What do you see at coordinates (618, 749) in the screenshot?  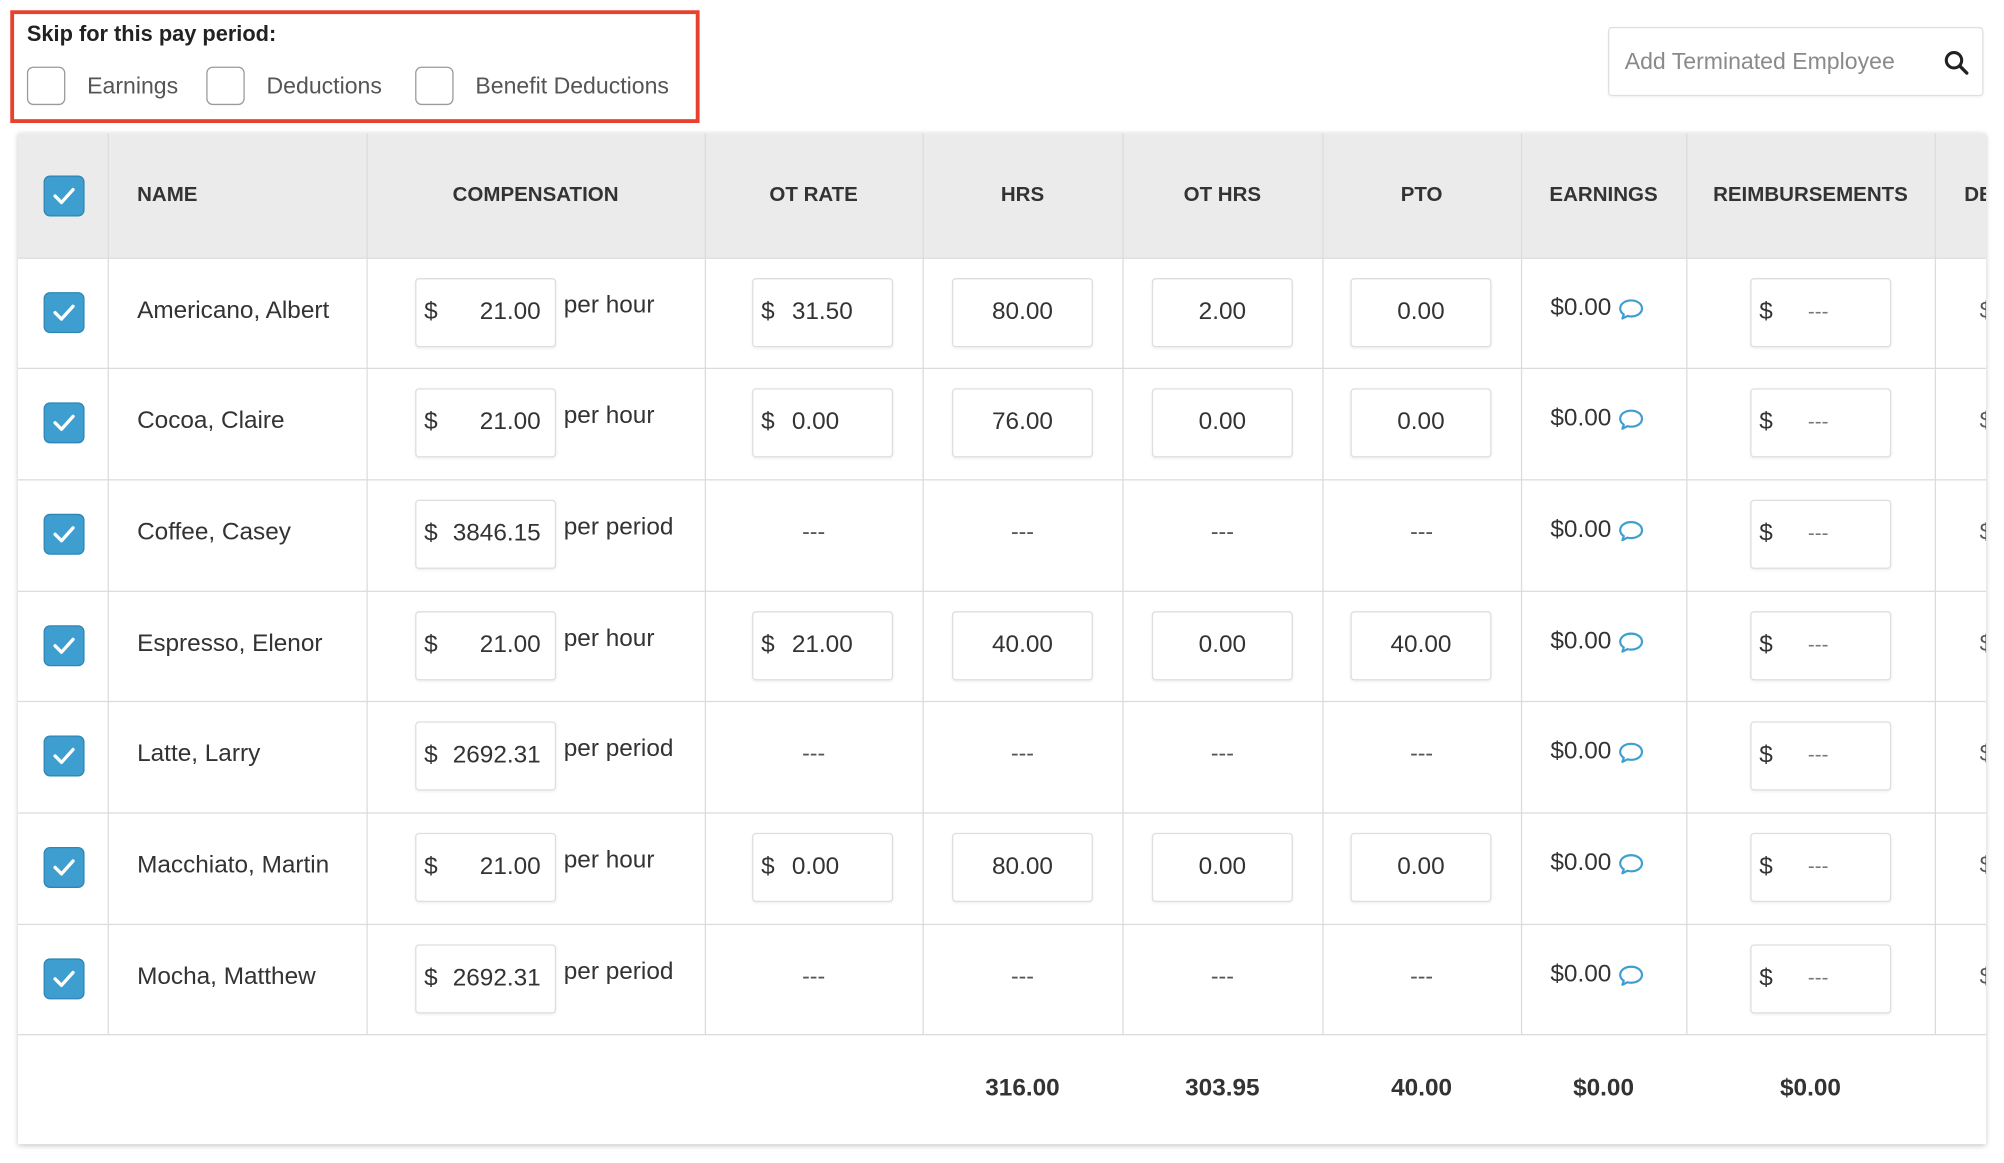 I see `compensation-unit: per period` at bounding box center [618, 749].